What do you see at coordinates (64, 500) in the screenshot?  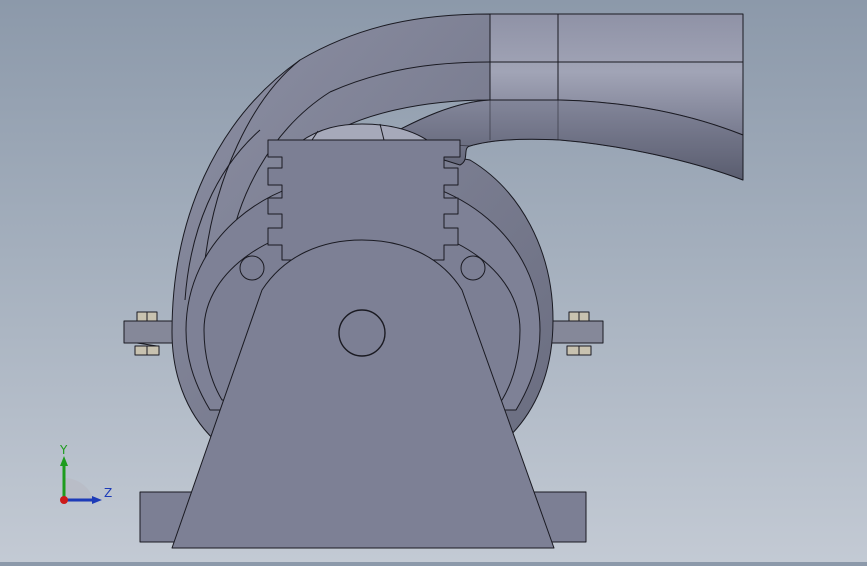 I see `x-axis-dot` at bounding box center [64, 500].